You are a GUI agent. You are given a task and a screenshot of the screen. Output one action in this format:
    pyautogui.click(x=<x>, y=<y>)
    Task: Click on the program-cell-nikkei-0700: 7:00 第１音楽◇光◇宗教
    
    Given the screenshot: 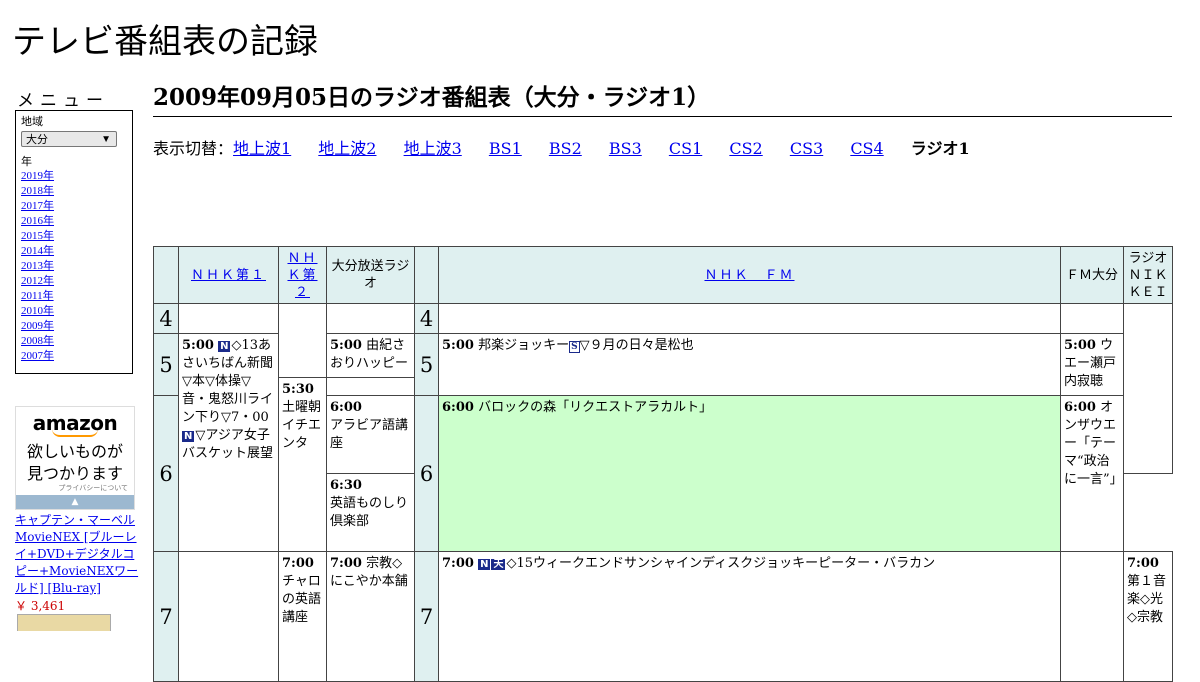 What is the action you would take?
    pyautogui.click(x=1148, y=616)
    